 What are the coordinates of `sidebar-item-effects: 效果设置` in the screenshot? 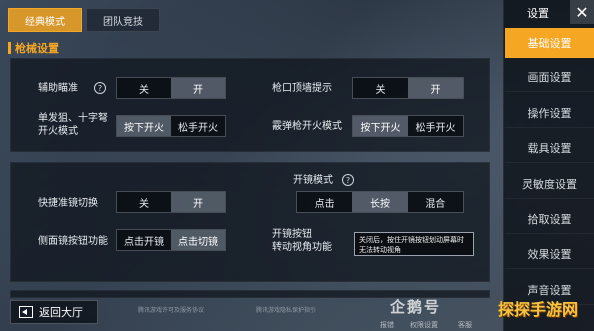 It's located at (549, 254).